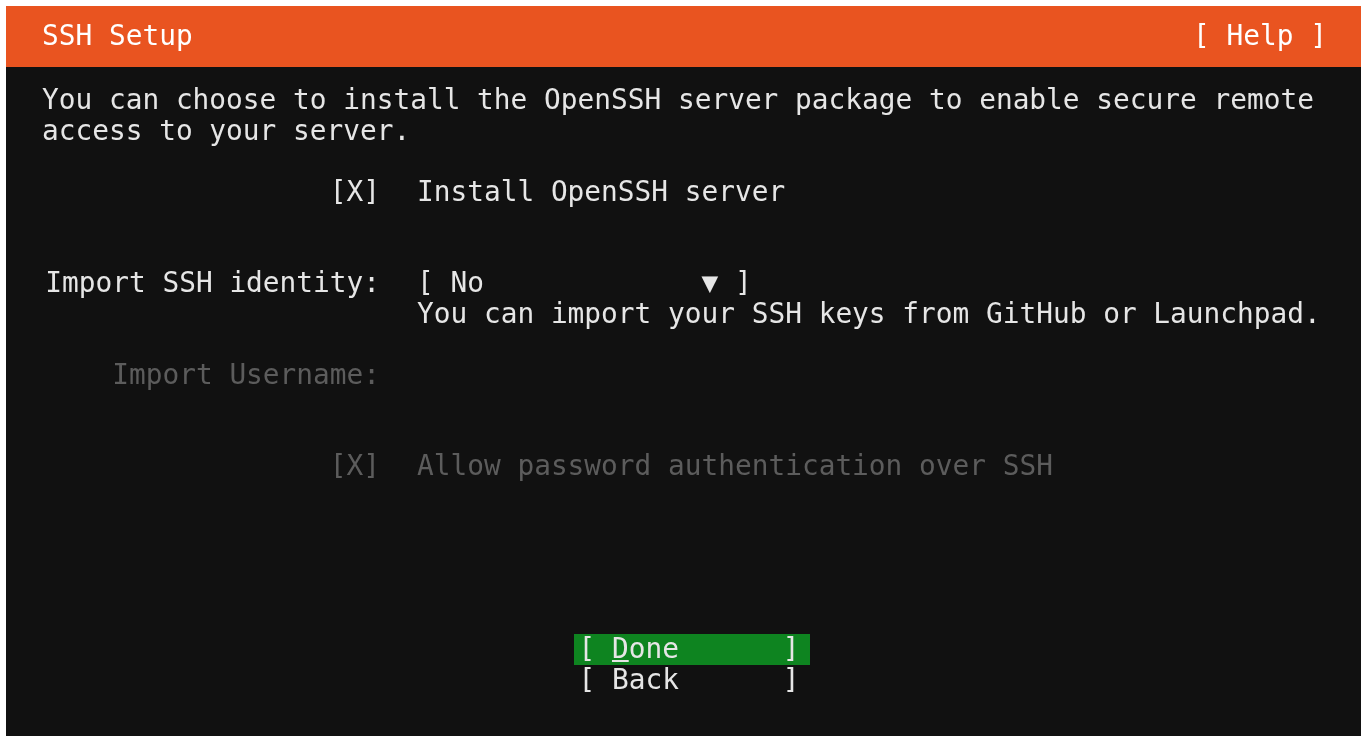 Image resolution: width=1367 pixels, height=742 pixels. I want to click on checkbox-label: Allow password authentication over SSH, so click(735, 466).